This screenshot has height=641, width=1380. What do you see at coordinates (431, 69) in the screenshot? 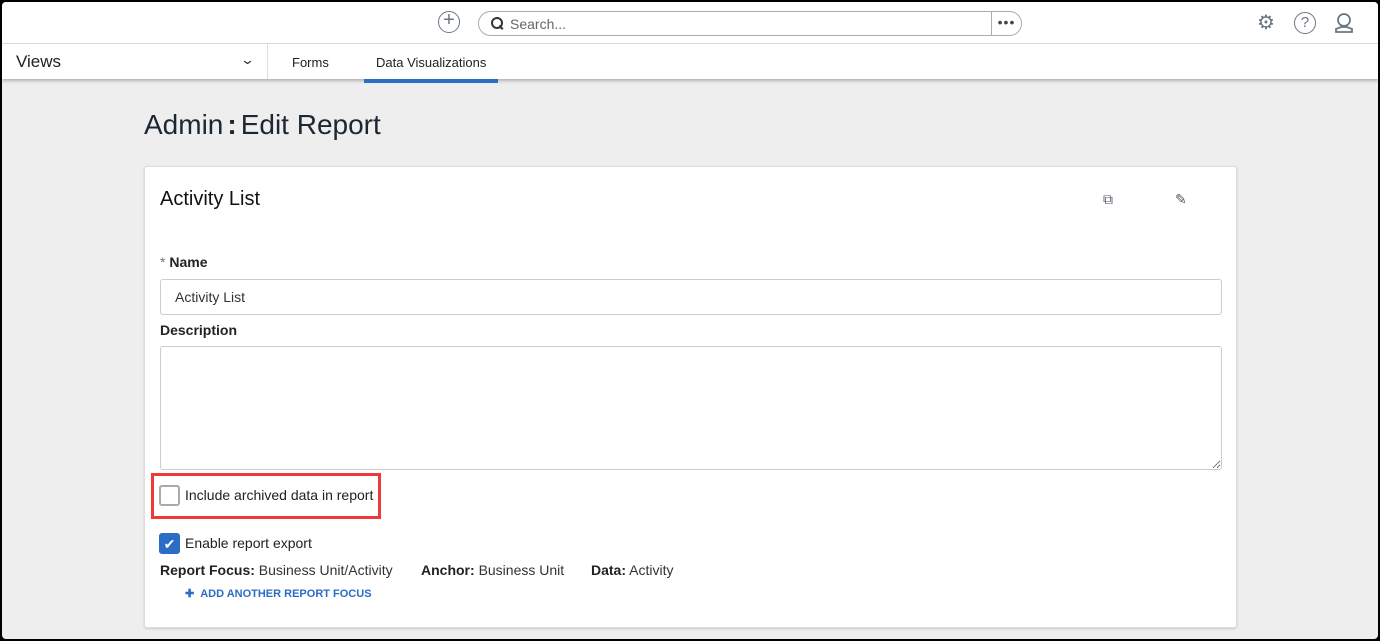
I see `tab-data-visualizations: Data Visualizations` at bounding box center [431, 69].